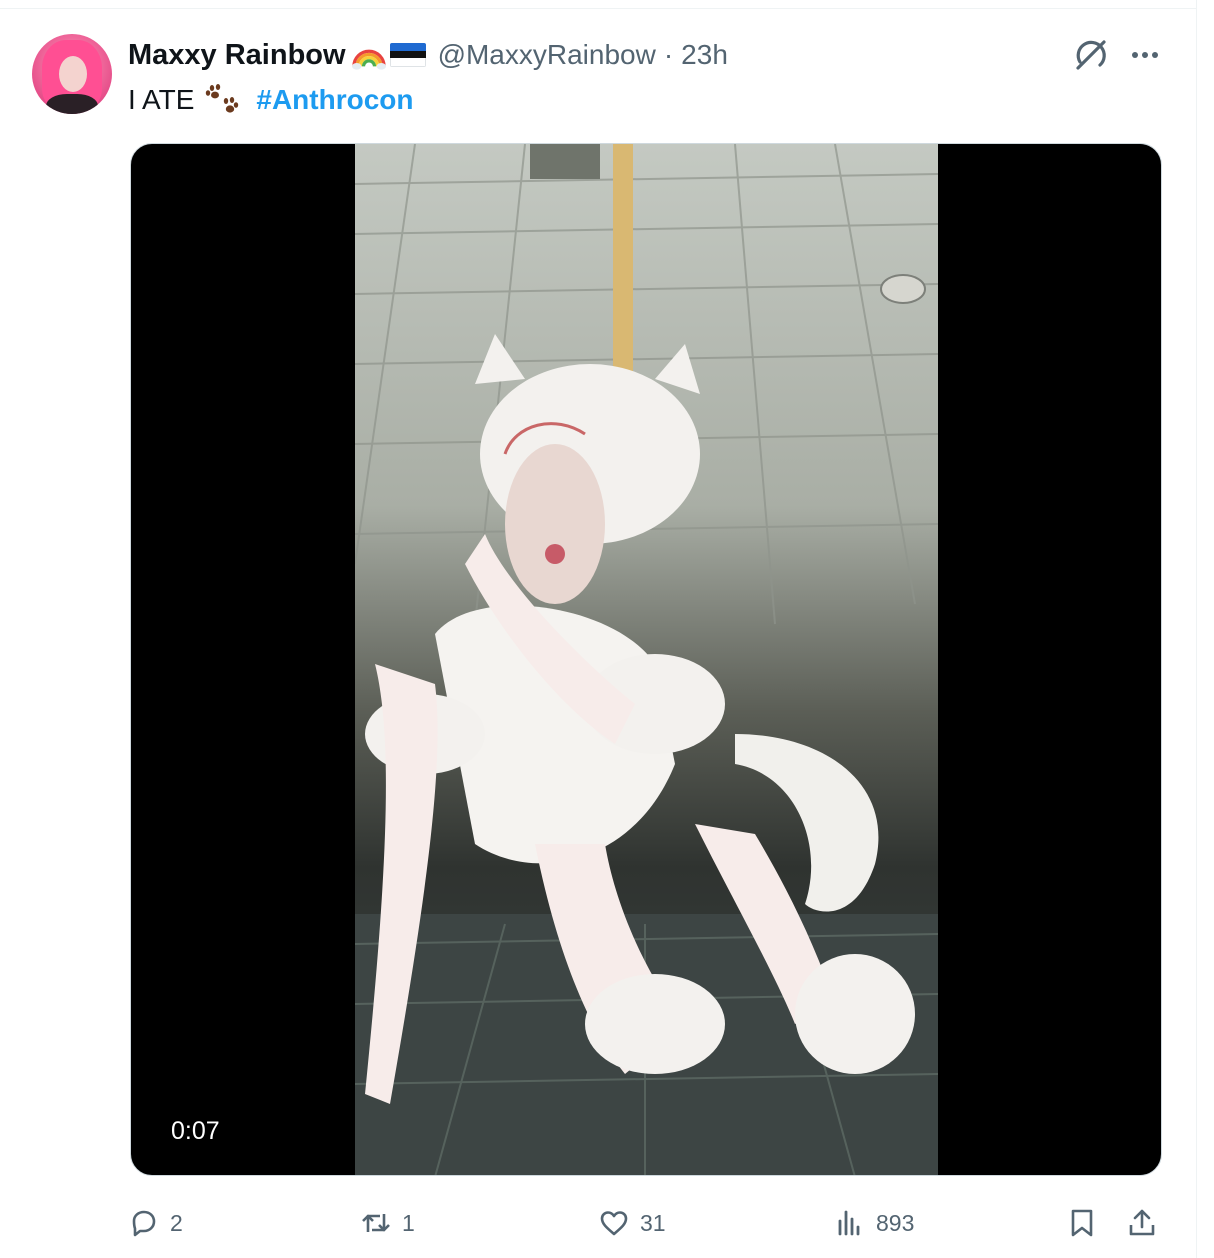  What do you see at coordinates (408, 1222) in the screenshot?
I see `retweet-count: 1` at bounding box center [408, 1222].